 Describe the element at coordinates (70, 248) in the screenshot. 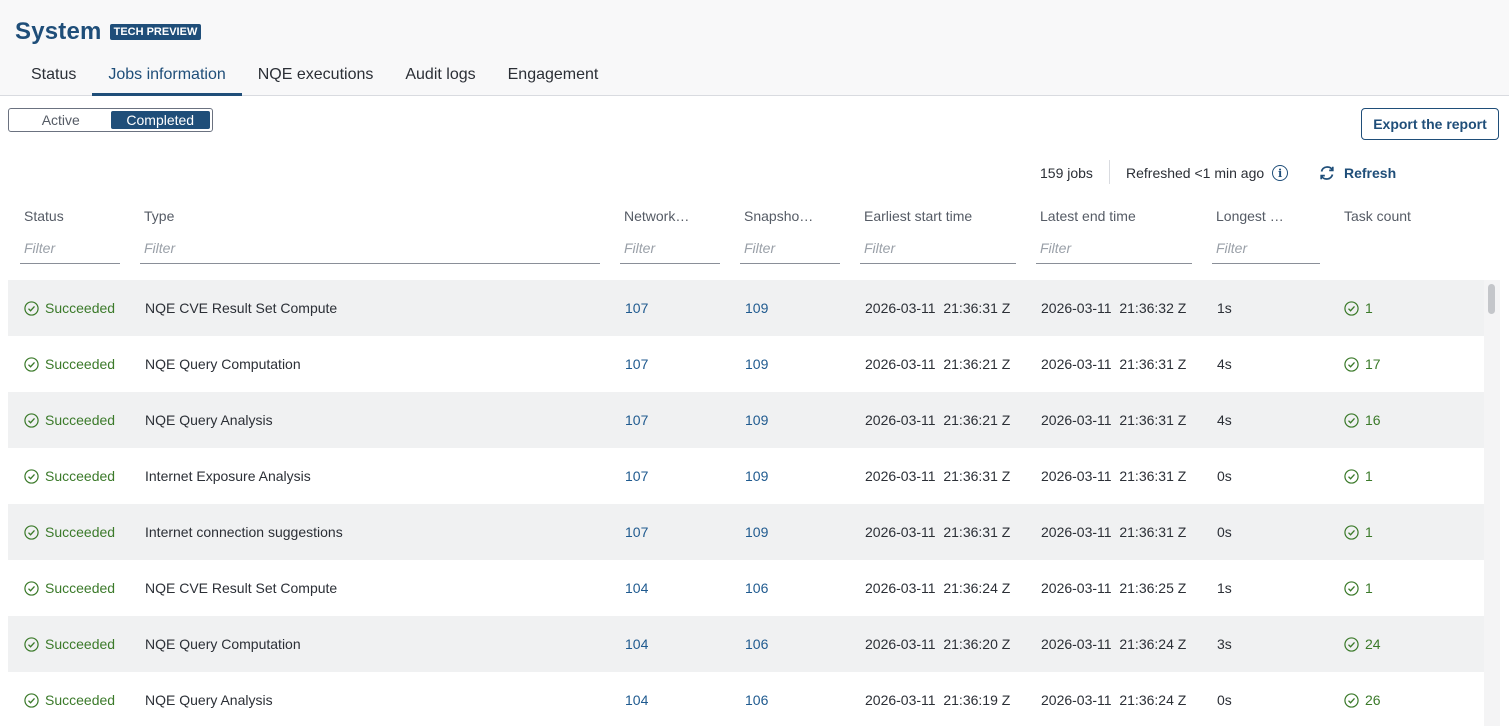

I see `status-filter-input: Filter` at that location.